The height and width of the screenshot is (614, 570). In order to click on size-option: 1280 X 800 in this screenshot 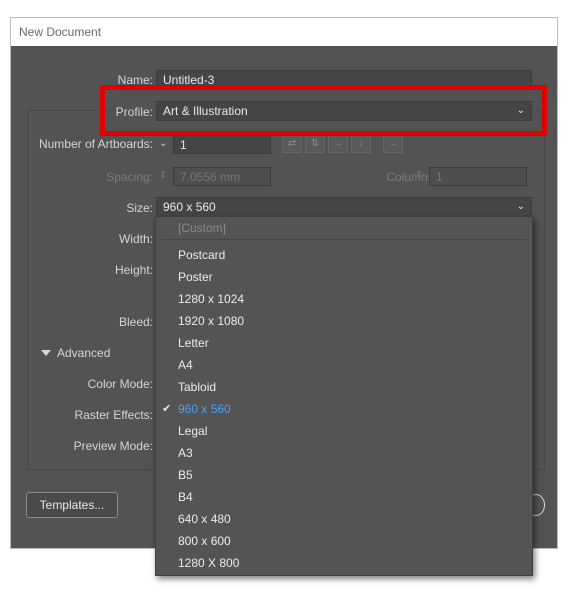, I will do `click(344, 563)`.